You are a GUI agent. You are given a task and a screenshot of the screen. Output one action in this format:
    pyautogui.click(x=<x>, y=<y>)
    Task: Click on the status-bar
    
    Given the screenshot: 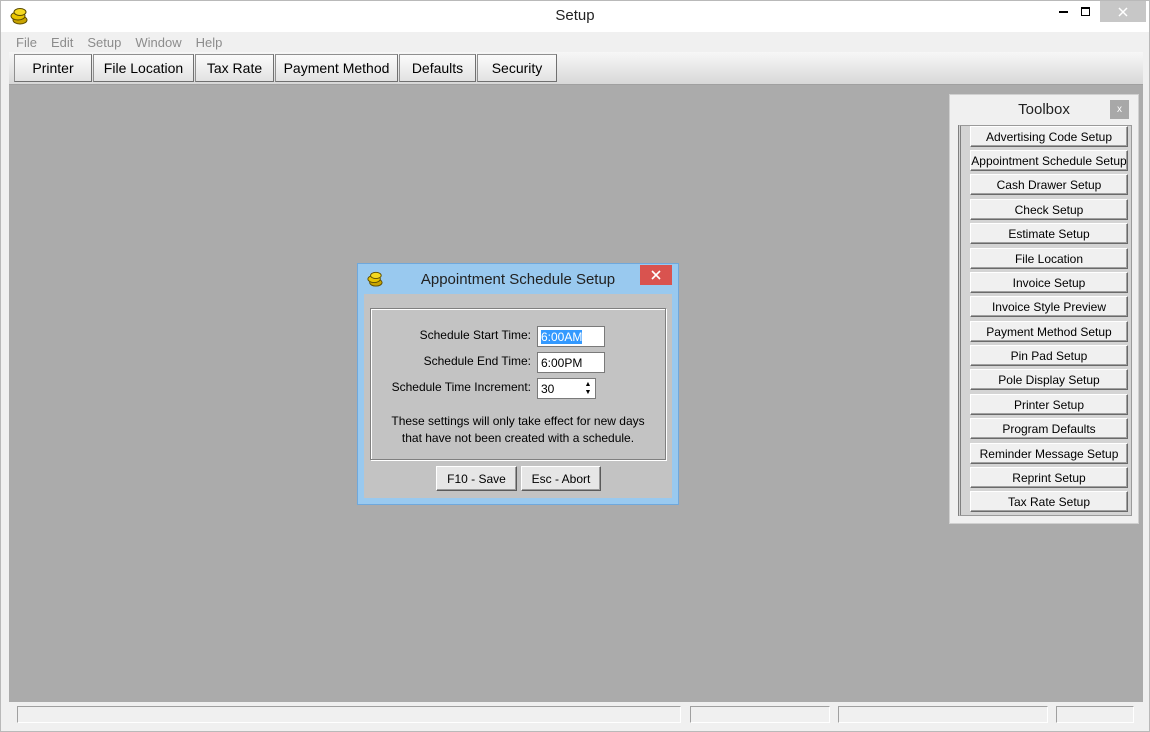 What is the action you would take?
    pyautogui.click(x=576, y=716)
    